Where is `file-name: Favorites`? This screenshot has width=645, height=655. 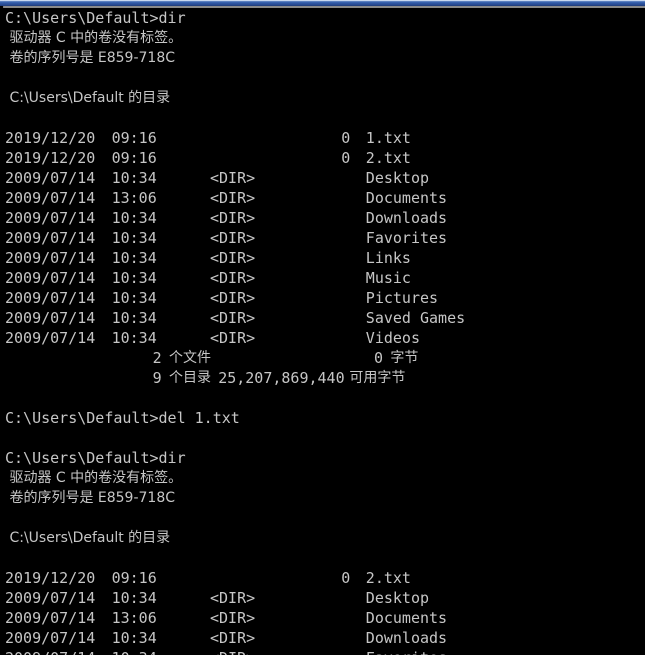
file-name: Favorites is located at coordinates (406, 651).